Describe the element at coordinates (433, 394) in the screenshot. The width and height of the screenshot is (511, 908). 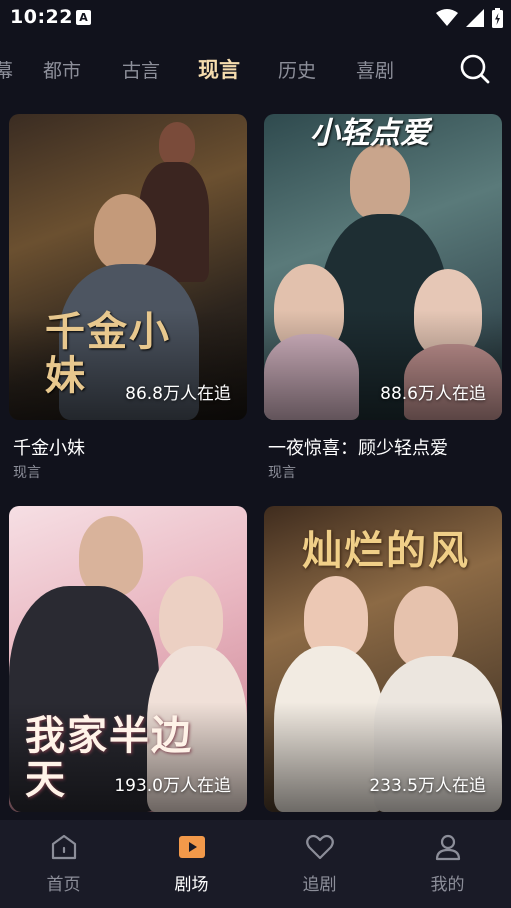
I see `follower-count: 88.6万人在追` at that location.